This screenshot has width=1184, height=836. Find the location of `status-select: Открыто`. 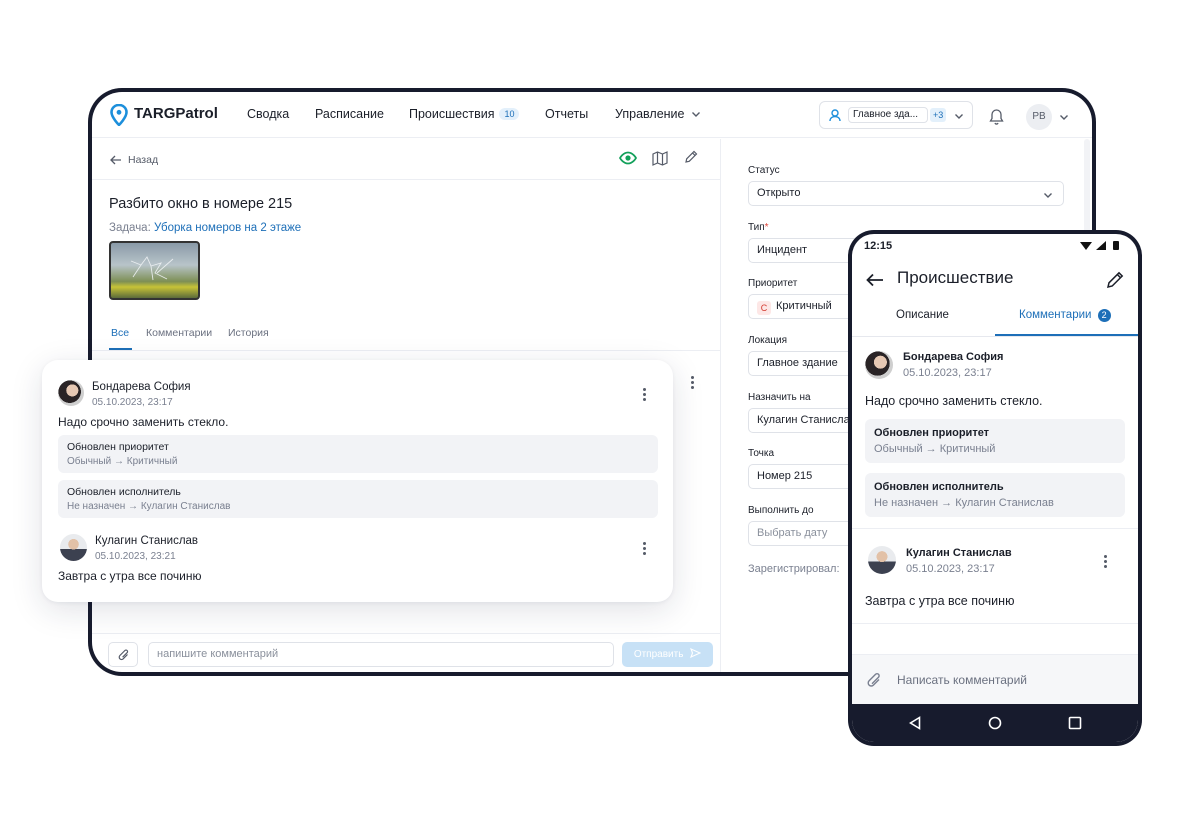

status-select: Открыто is located at coordinates (906, 193).